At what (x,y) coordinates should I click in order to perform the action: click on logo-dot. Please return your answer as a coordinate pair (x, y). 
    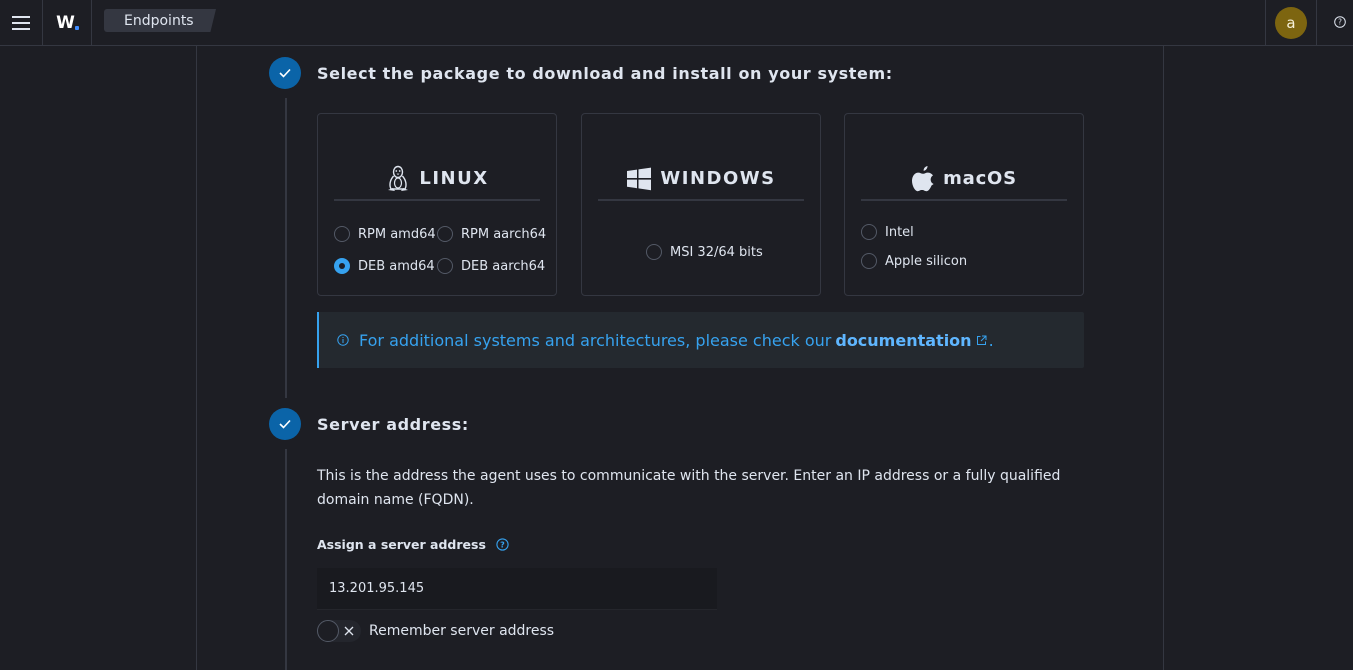
    Looking at the image, I should click on (76, 27).